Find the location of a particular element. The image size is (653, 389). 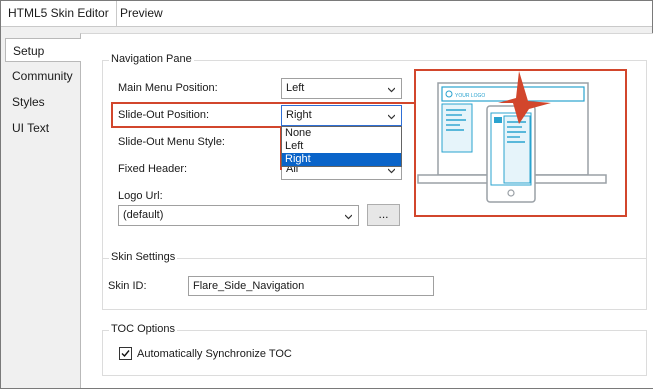

main-menu-position-label: Main Menu Position: is located at coordinates (168, 88).